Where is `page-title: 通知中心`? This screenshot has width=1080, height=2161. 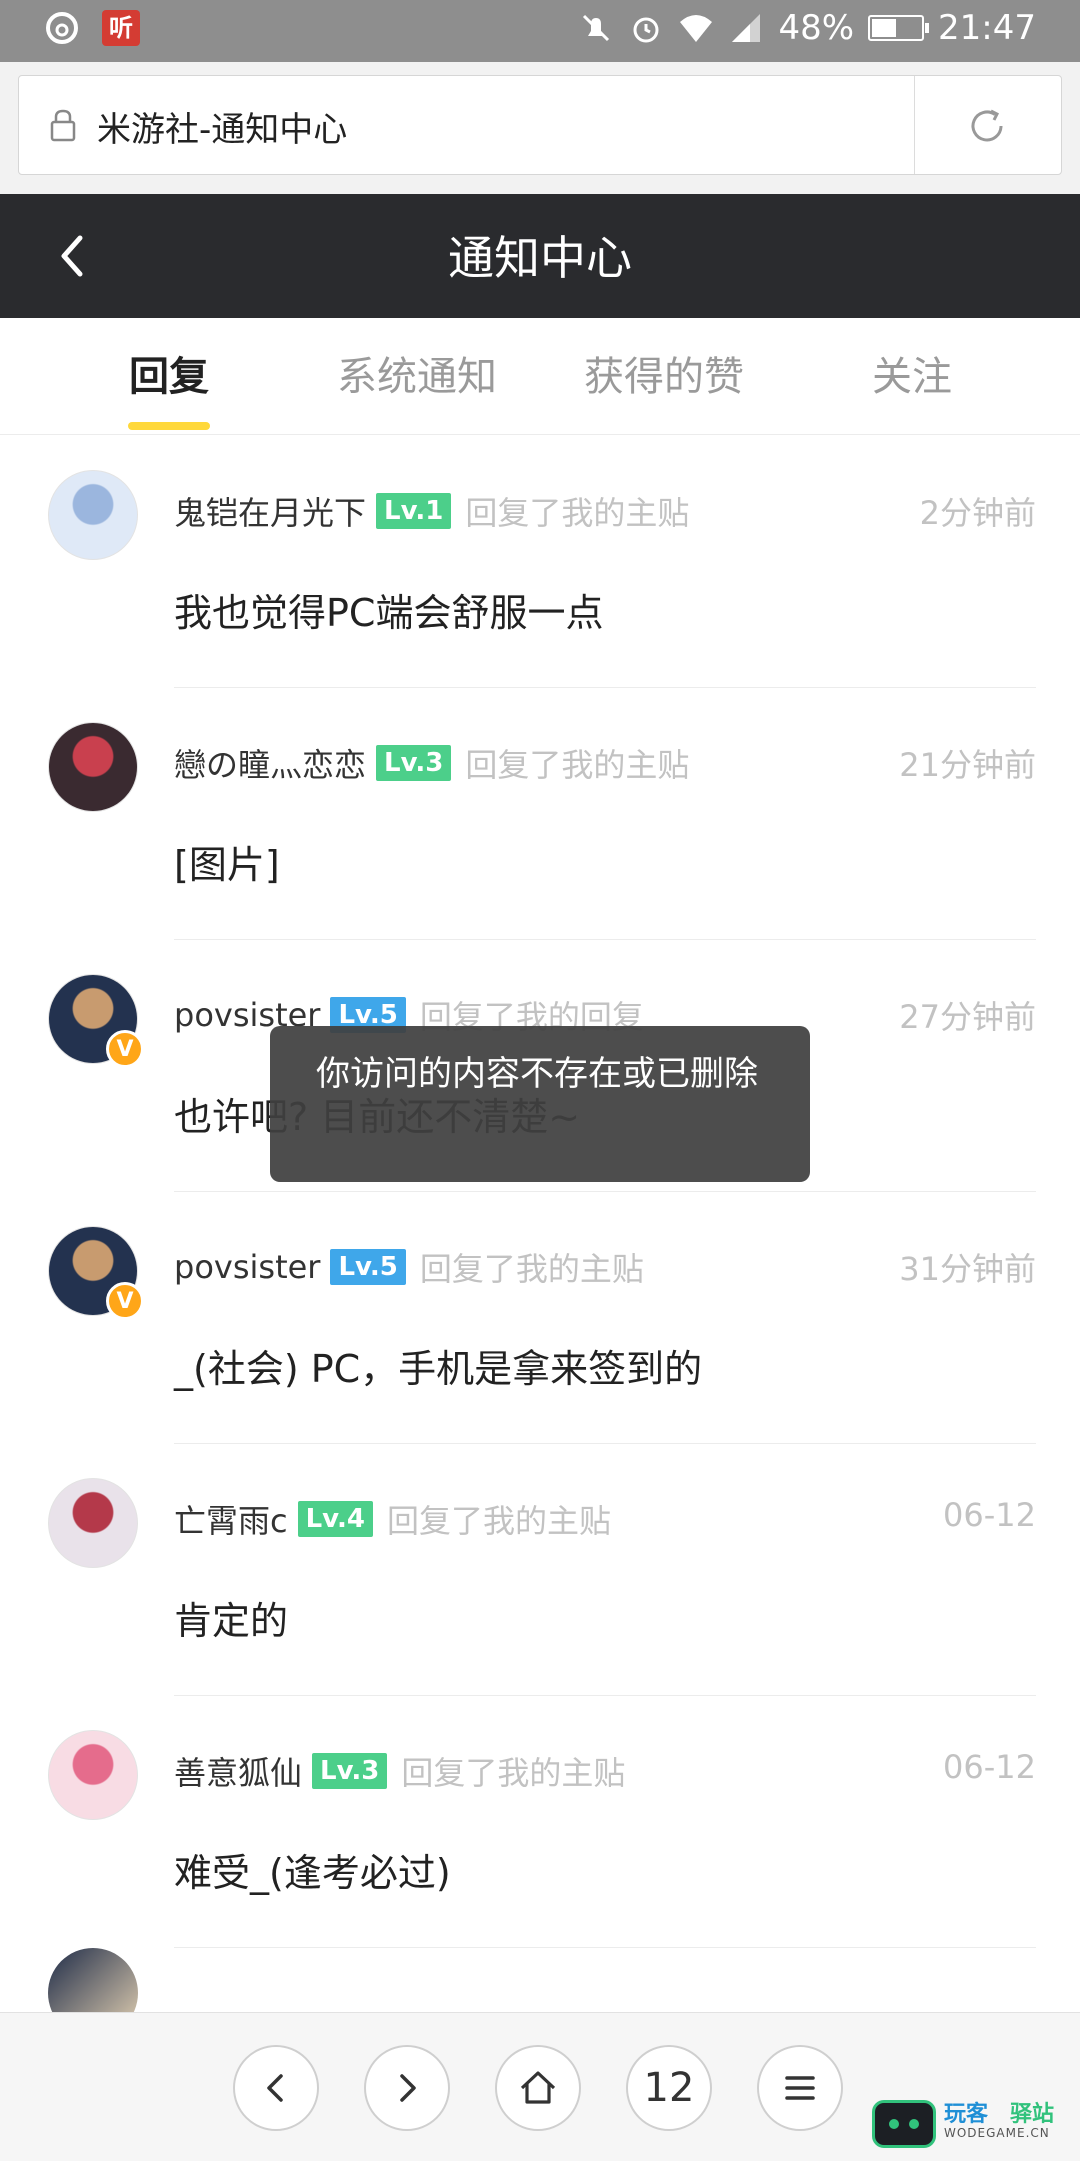 page-title: 通知中心 is located at coordinates (540, 258).